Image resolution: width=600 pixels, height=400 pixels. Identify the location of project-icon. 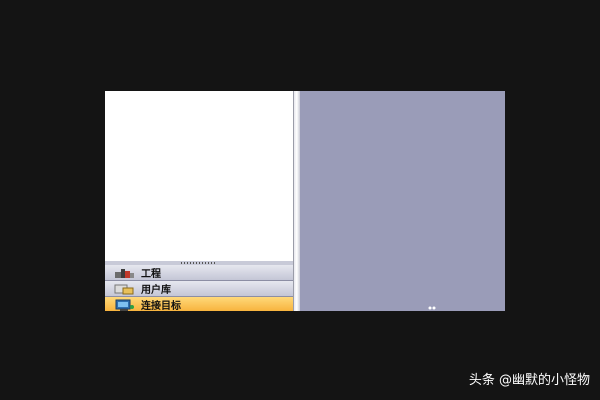
(125, 272).